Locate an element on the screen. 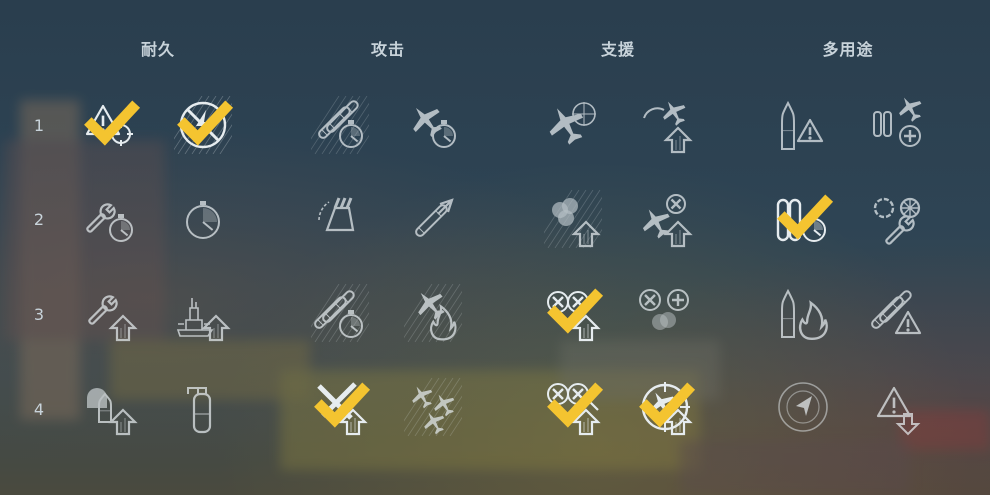  aa-bursts-upgrade-skill-button is located at coordinates (574, 313).